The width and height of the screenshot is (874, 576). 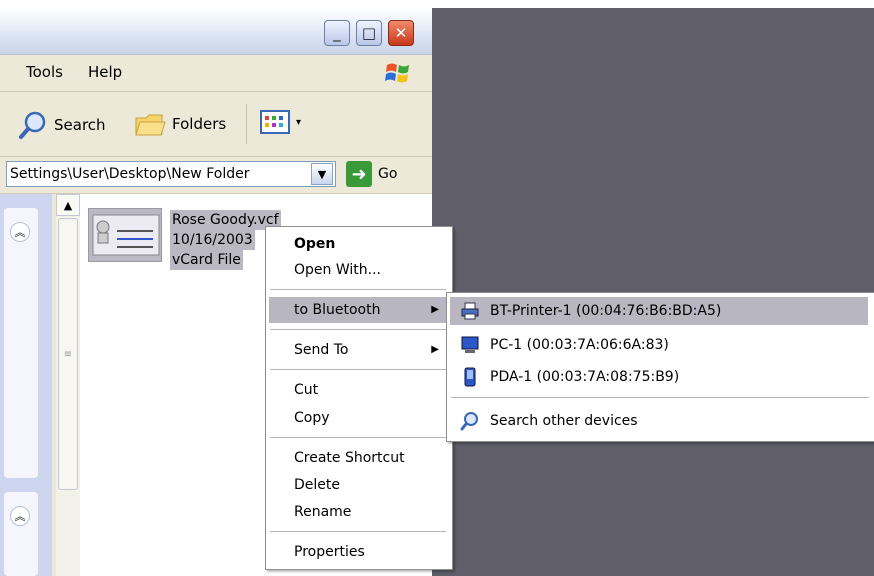 I want to click on views-dropdown-icon: ▾, so click(x=299, y=122).